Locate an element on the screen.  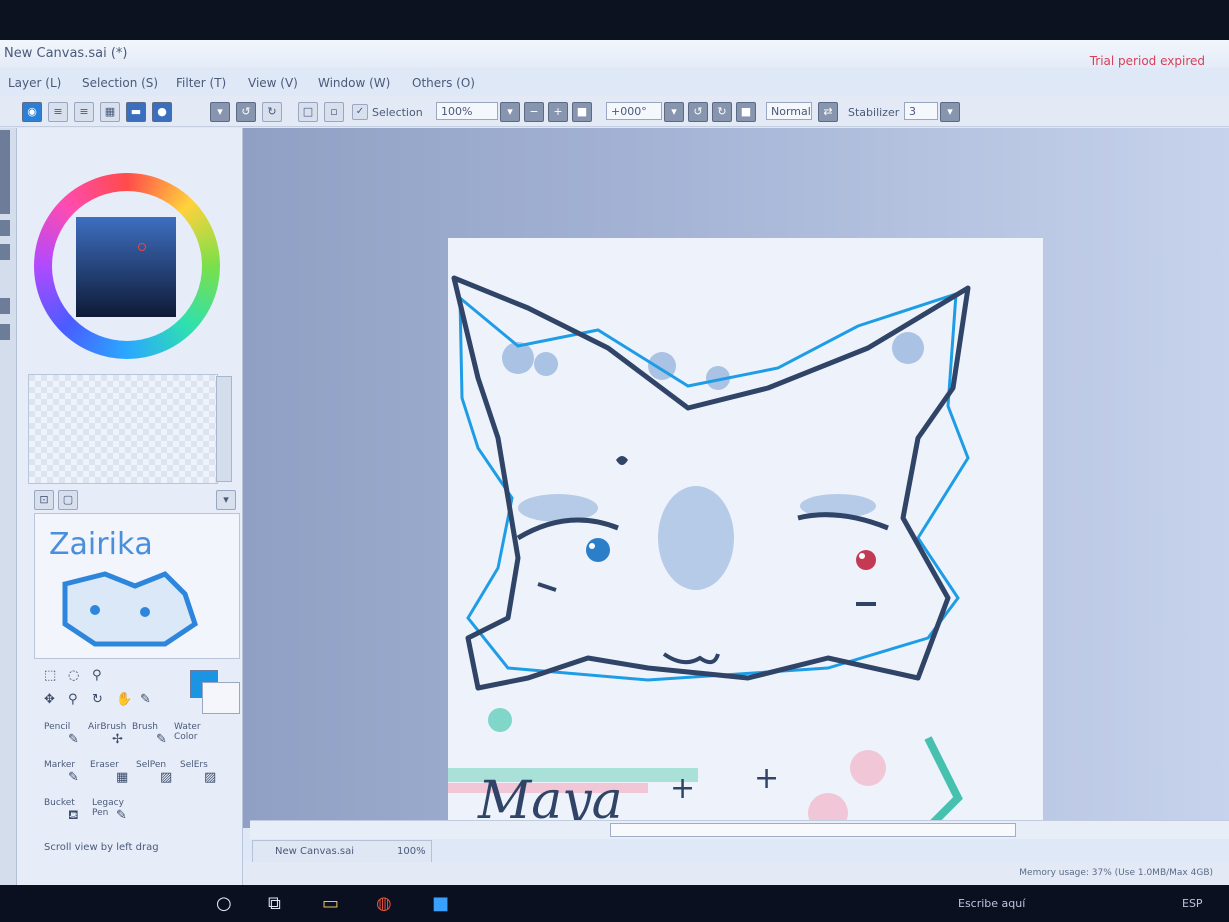
title-bar: New Canvas.sai (*) Trial period expired is located at coordinates (614, 54).